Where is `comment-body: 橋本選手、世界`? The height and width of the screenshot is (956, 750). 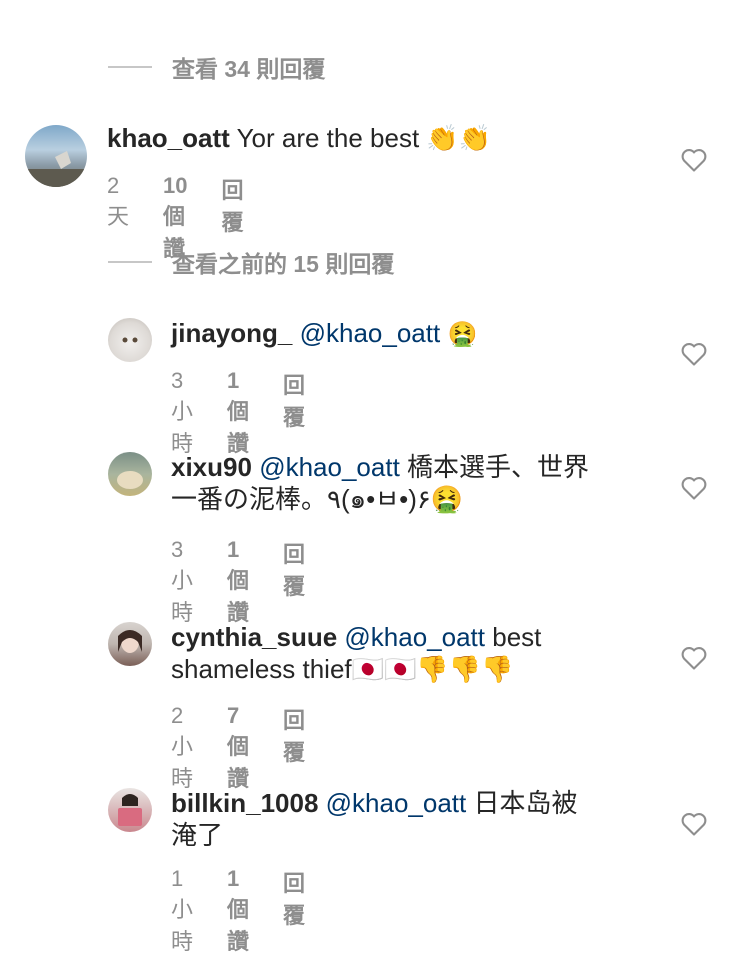 comment-body: 橋本選手、世界 is located at coordinates (498, 467).